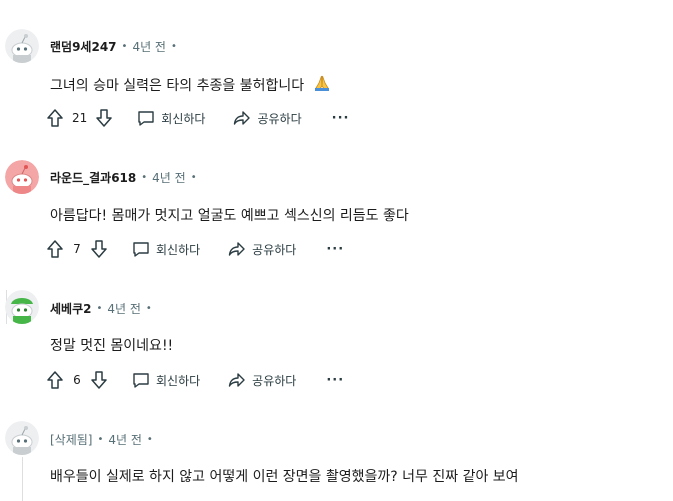  Describe the element at coordinates (80, 118) in the screenshot. I see `vote-count: 21` at that location.